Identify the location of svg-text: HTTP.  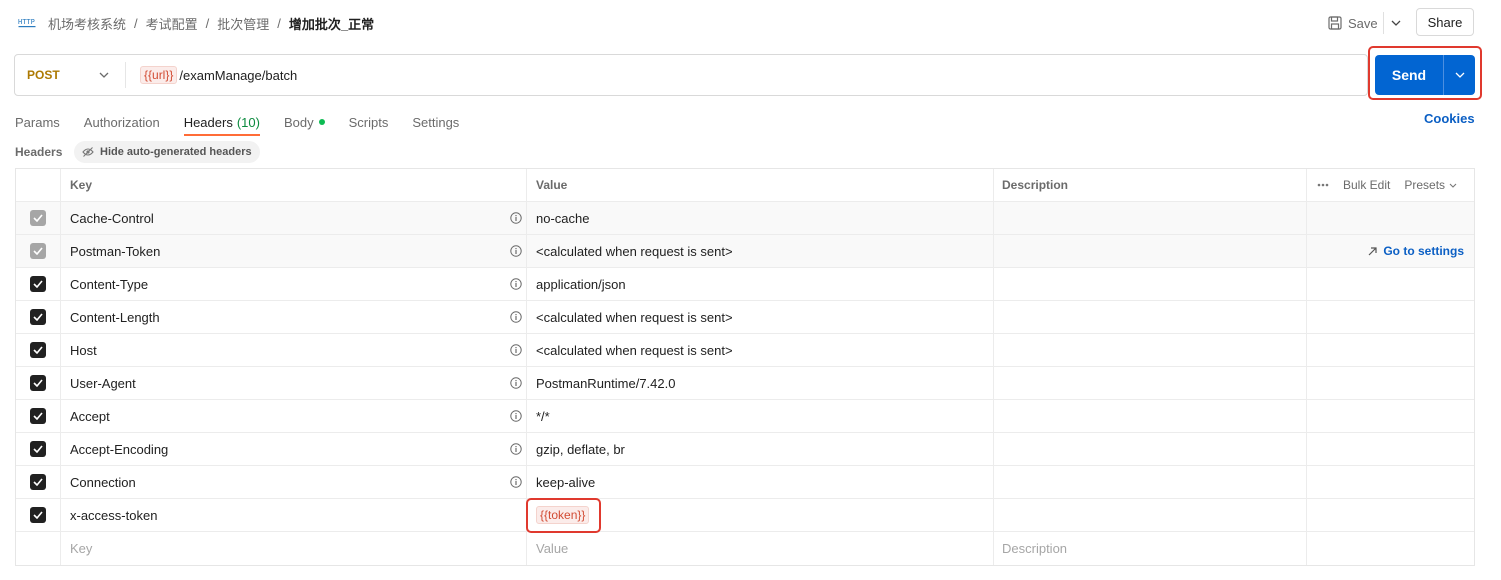
(26, 22).